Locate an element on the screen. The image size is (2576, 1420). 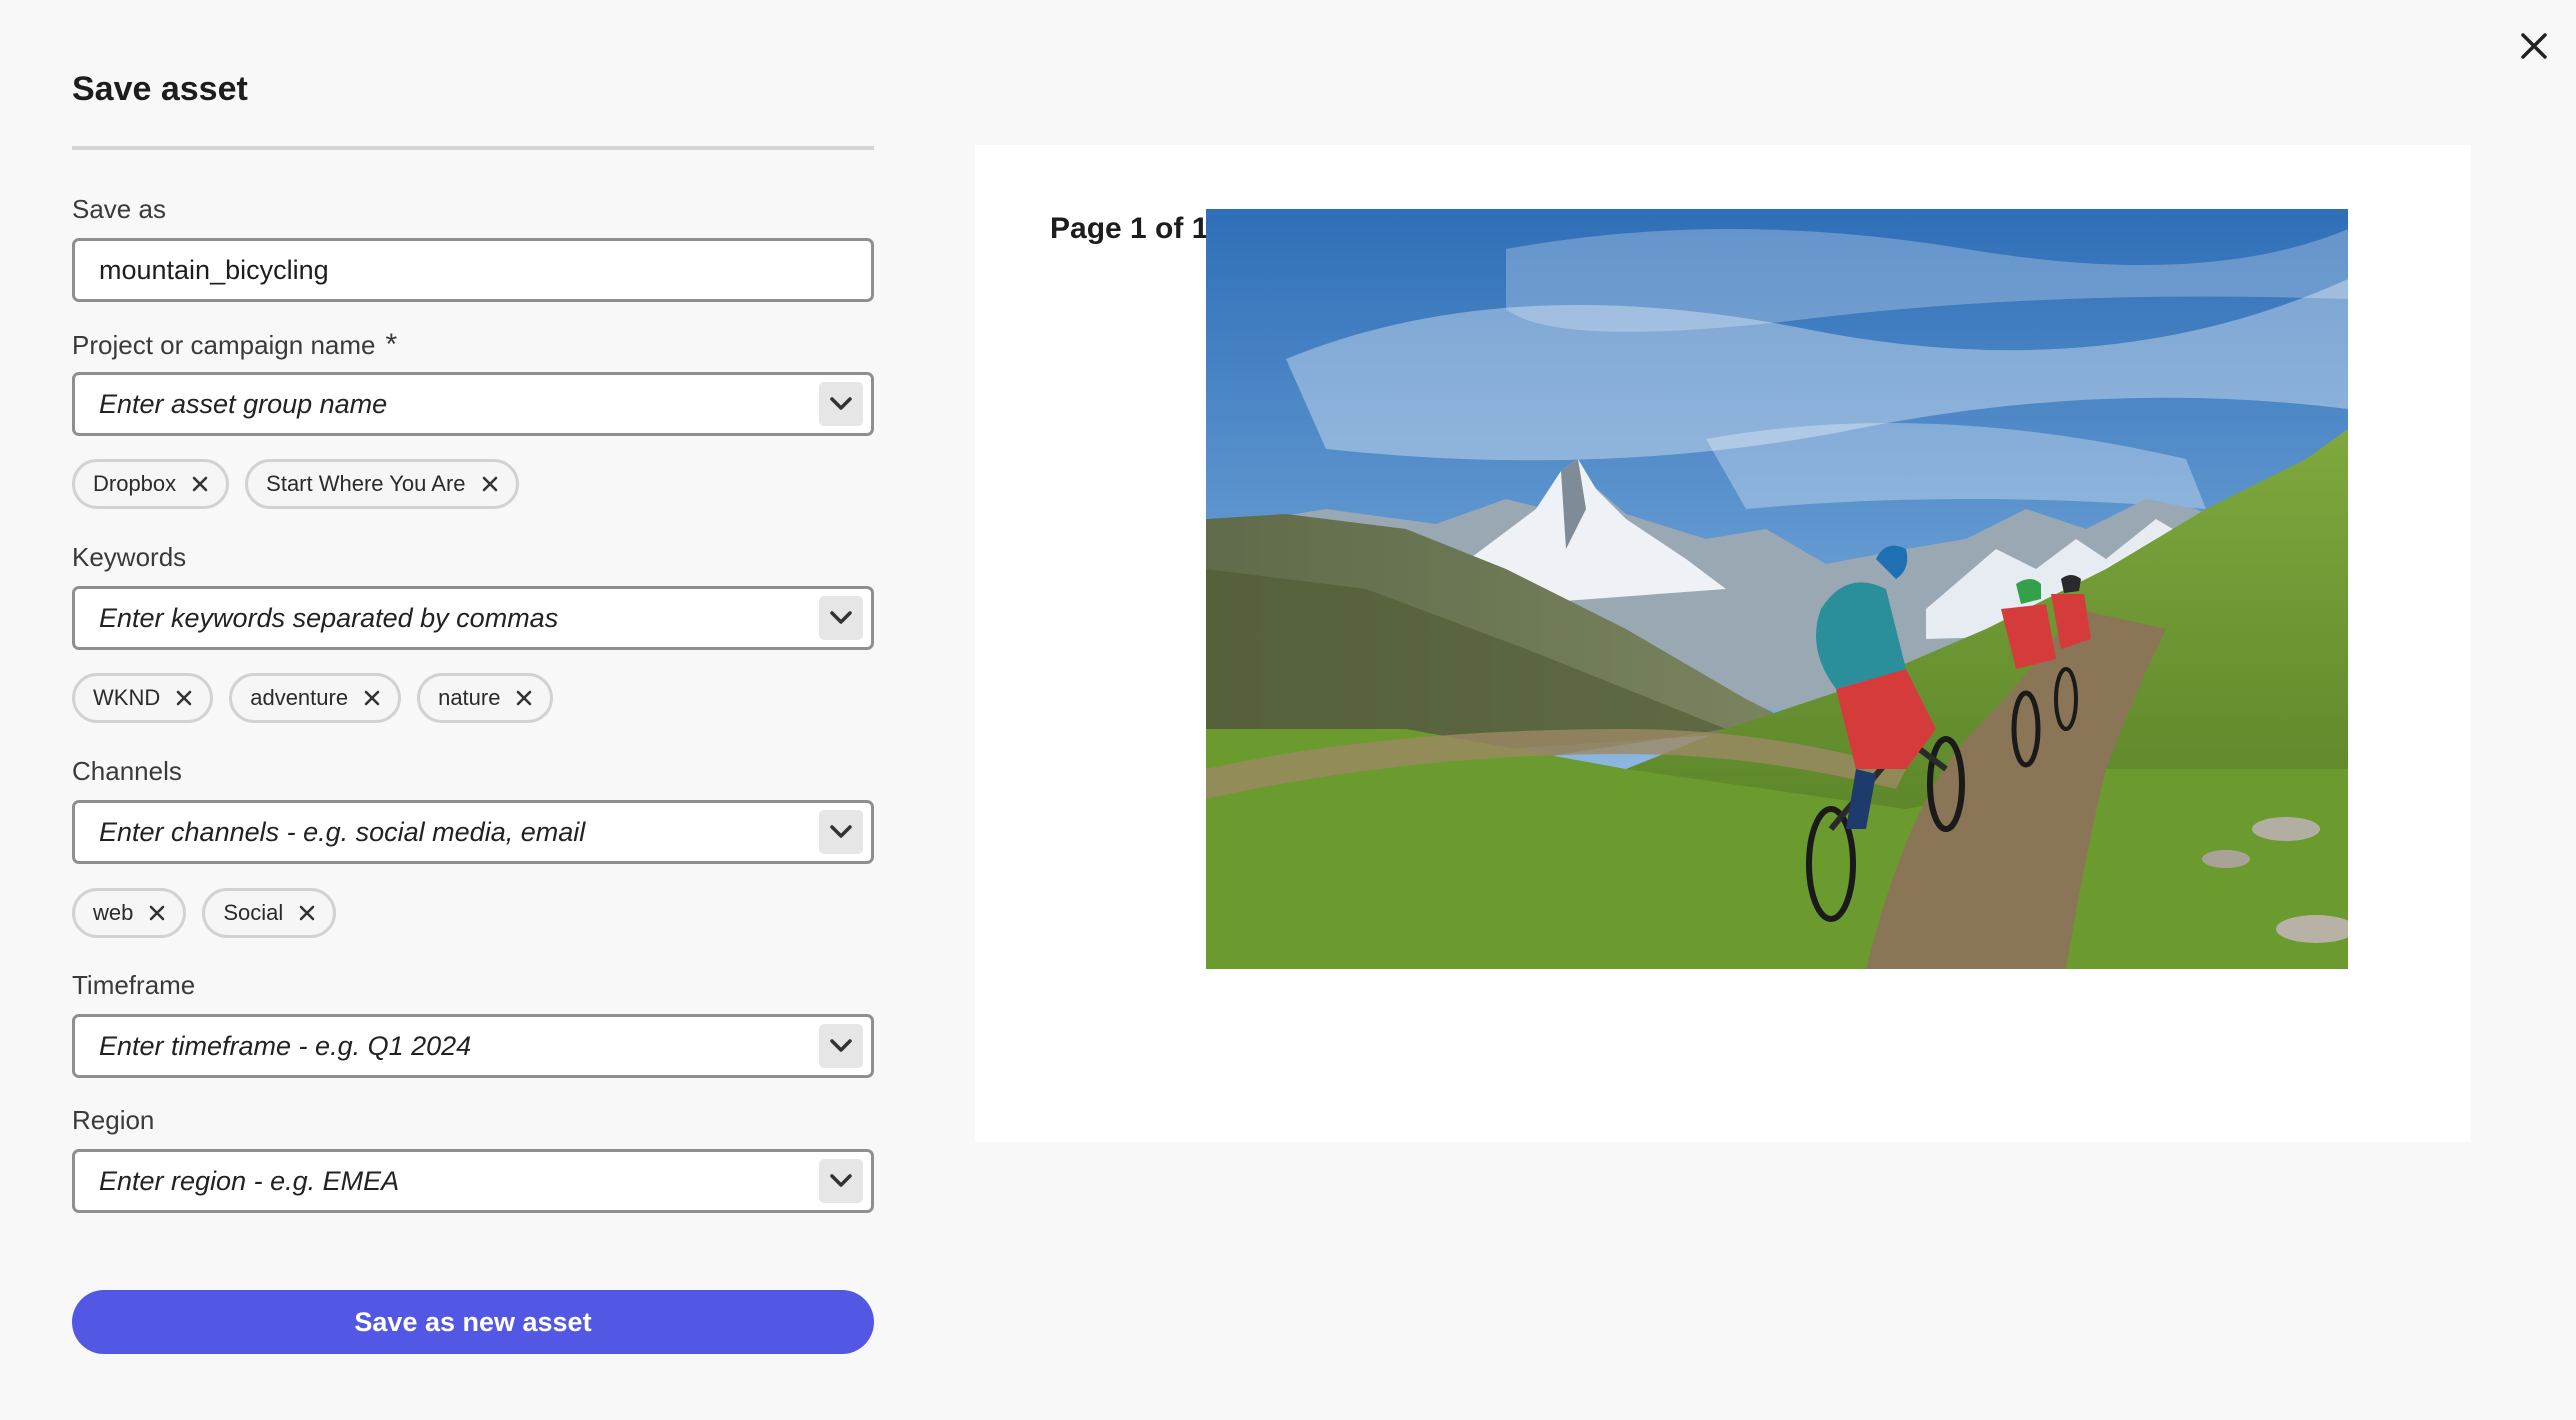
close-button is located at coordinates (2534, 46).